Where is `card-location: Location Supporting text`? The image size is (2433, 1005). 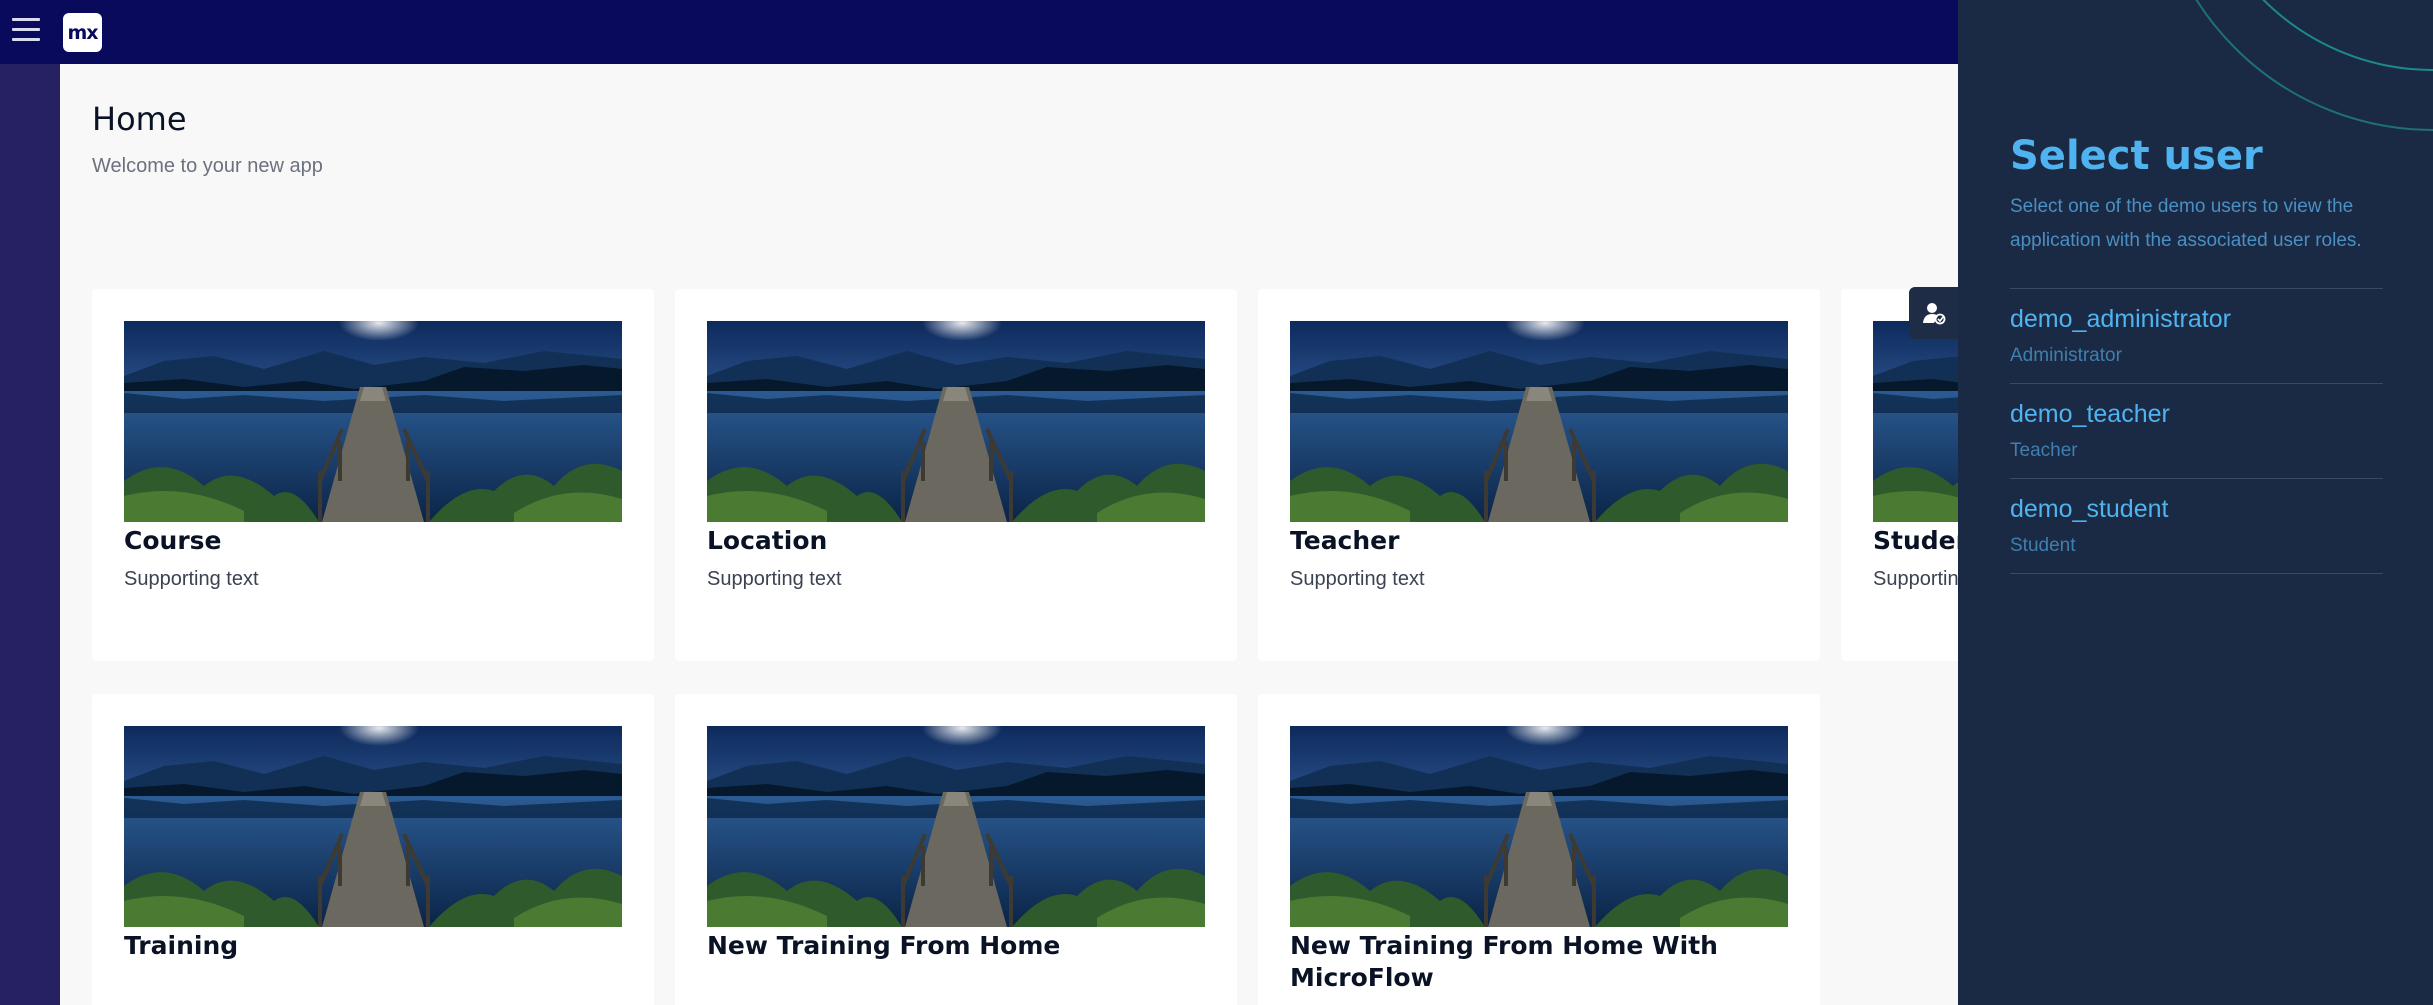
card-location: Location Supporting text is located at coordinates (956, 475).